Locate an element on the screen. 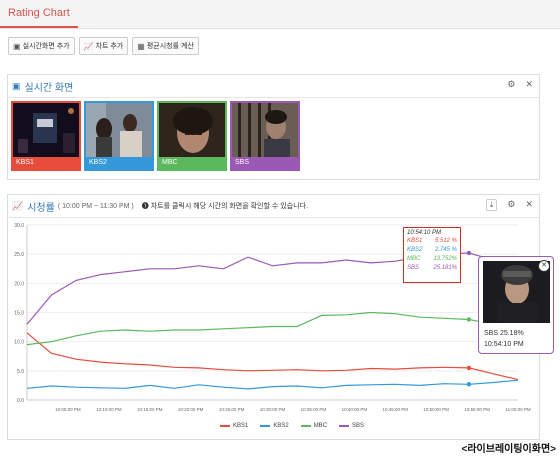 The width and height of the screenshot is (560, 467). y-tick-label: 15.0 is located at coordinates (19, 314).